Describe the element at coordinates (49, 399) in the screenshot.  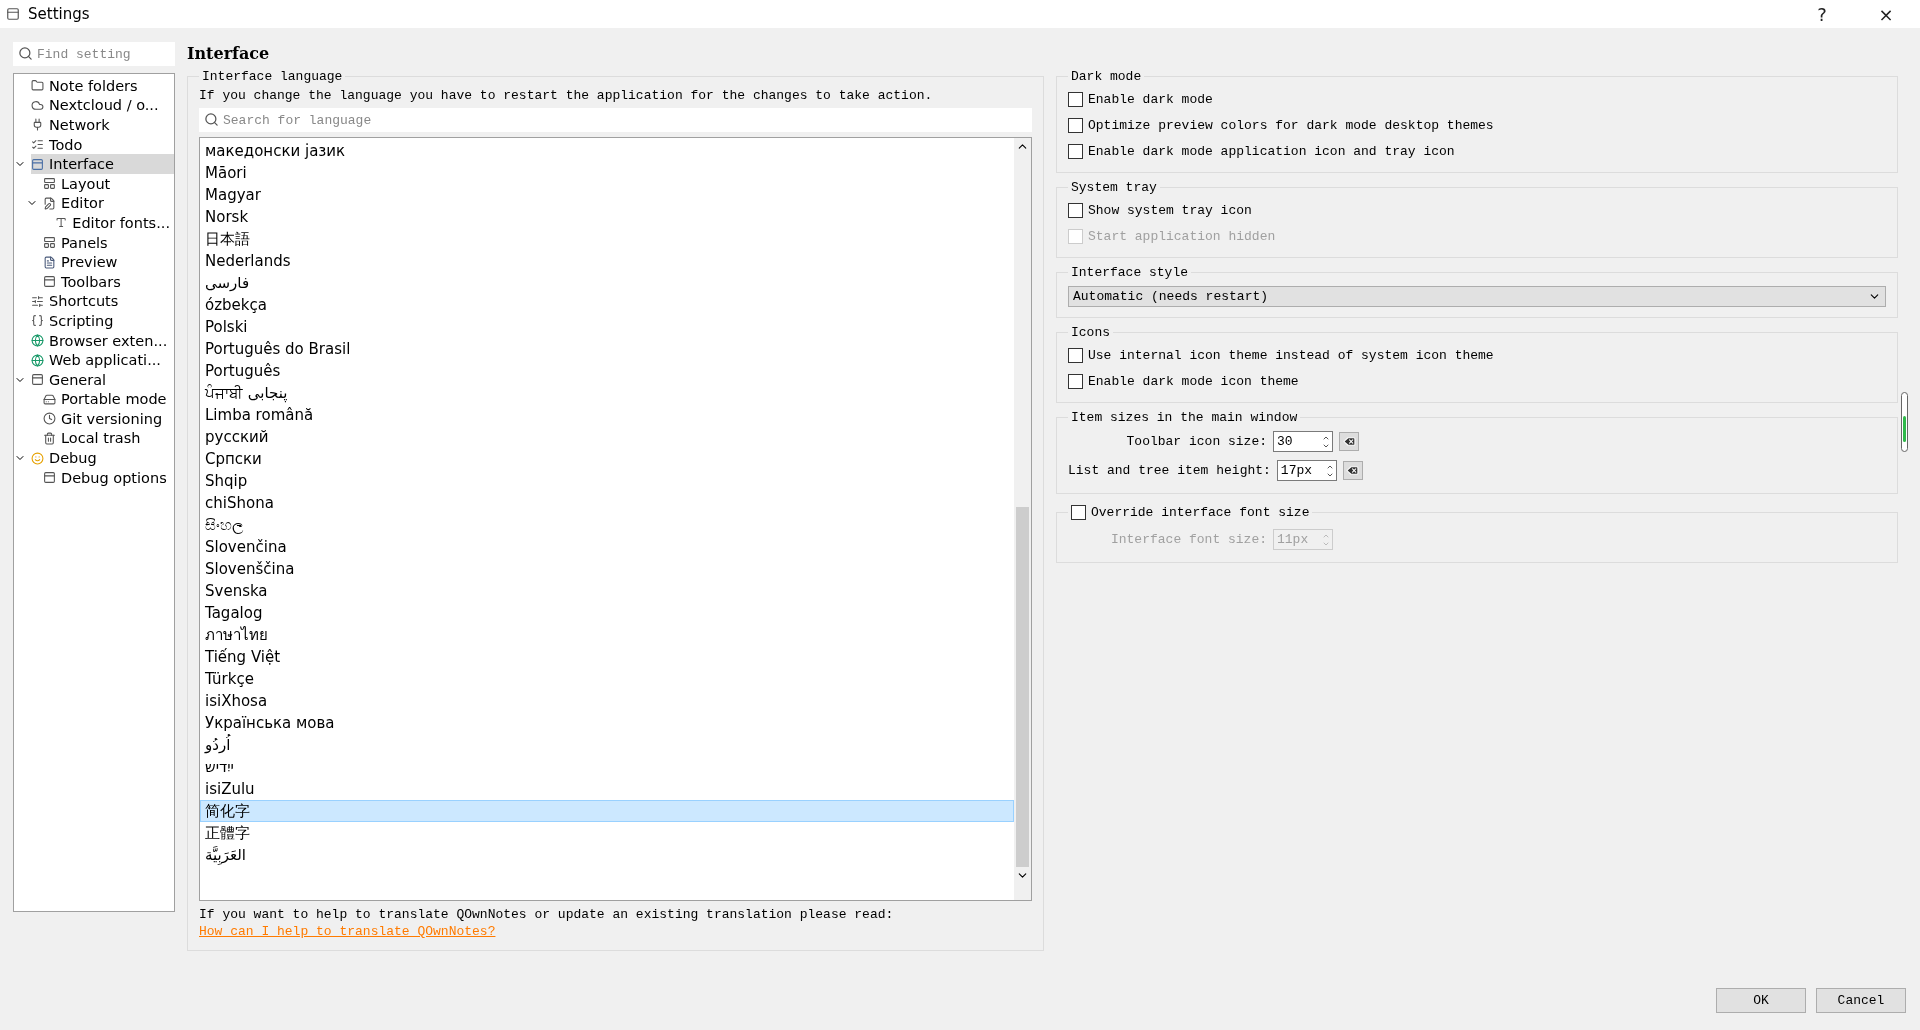
I see `drive-icon` at that location.